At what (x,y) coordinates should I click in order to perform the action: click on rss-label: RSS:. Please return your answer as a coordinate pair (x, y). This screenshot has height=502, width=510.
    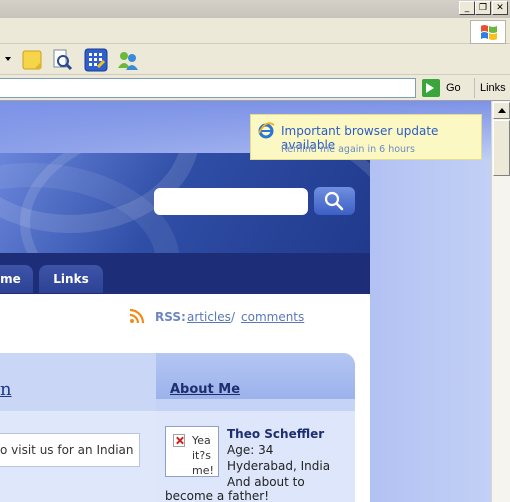
    Looking at the image, I should click on (170, 317).